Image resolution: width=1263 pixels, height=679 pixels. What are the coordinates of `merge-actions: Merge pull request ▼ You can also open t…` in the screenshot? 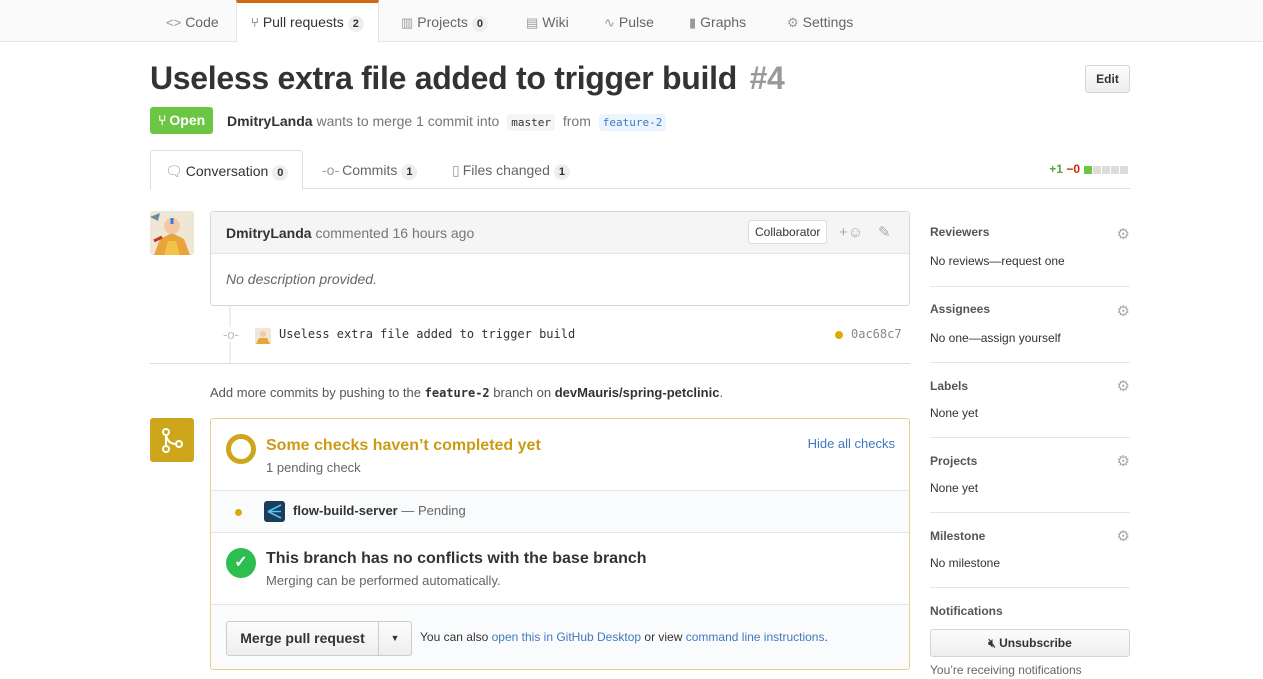 It's located at (560, 637).